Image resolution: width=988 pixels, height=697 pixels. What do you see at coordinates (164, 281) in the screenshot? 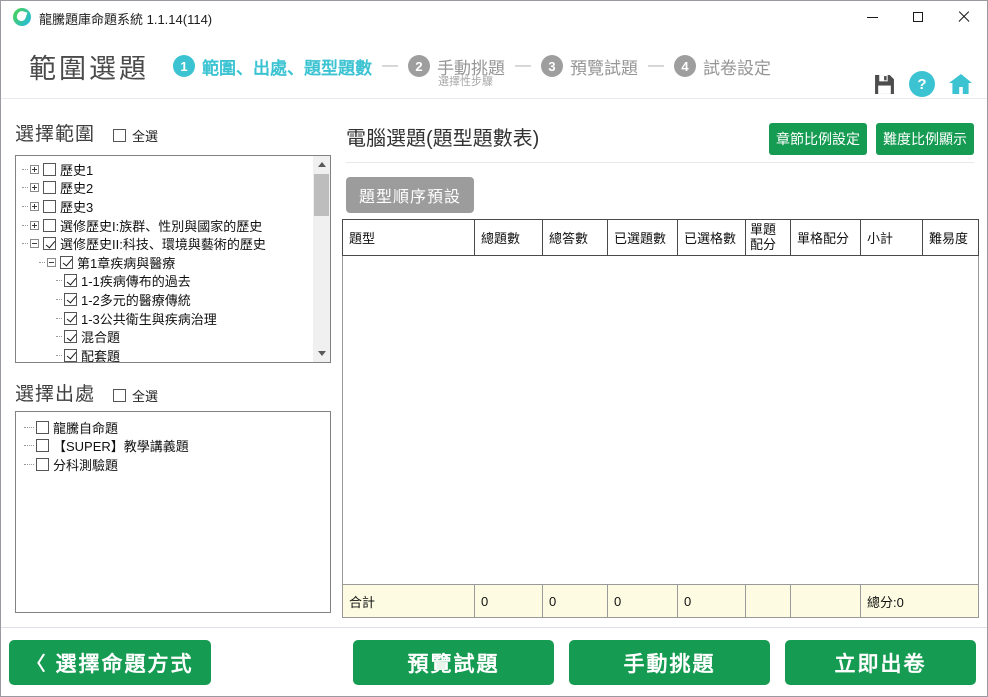
I see `tree-item: 1-1疾病傳布的過去` at bounding box center [164, 281].